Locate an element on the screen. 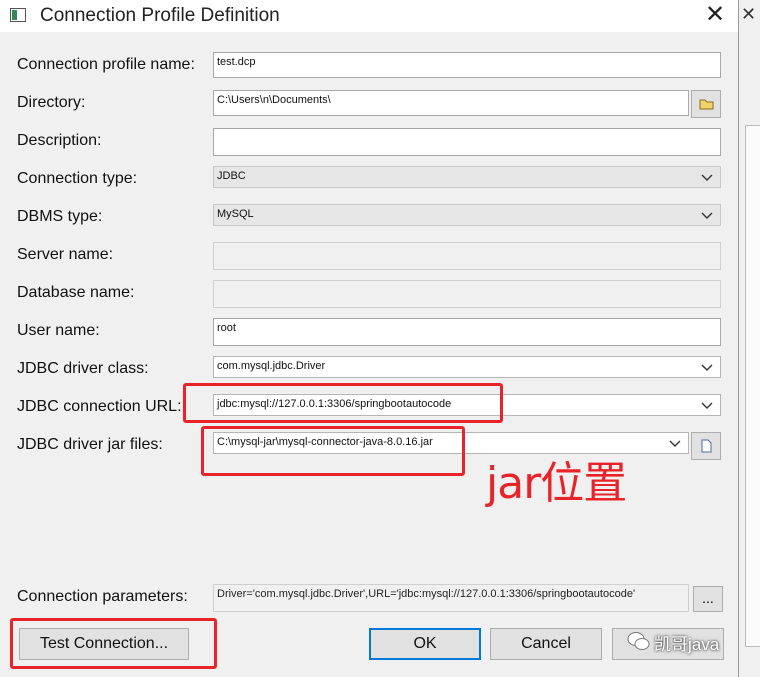 This screenshot has width=760, height=677. server-name-label: Server name: is located at coordinates (65, 254).